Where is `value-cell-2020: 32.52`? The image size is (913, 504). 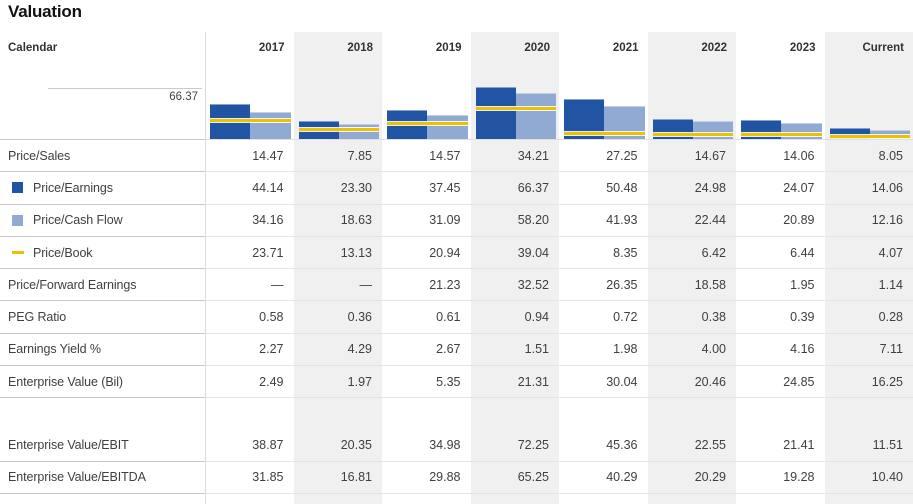 value-cell-2020: 32.52 is located at coordinates (533, 284).